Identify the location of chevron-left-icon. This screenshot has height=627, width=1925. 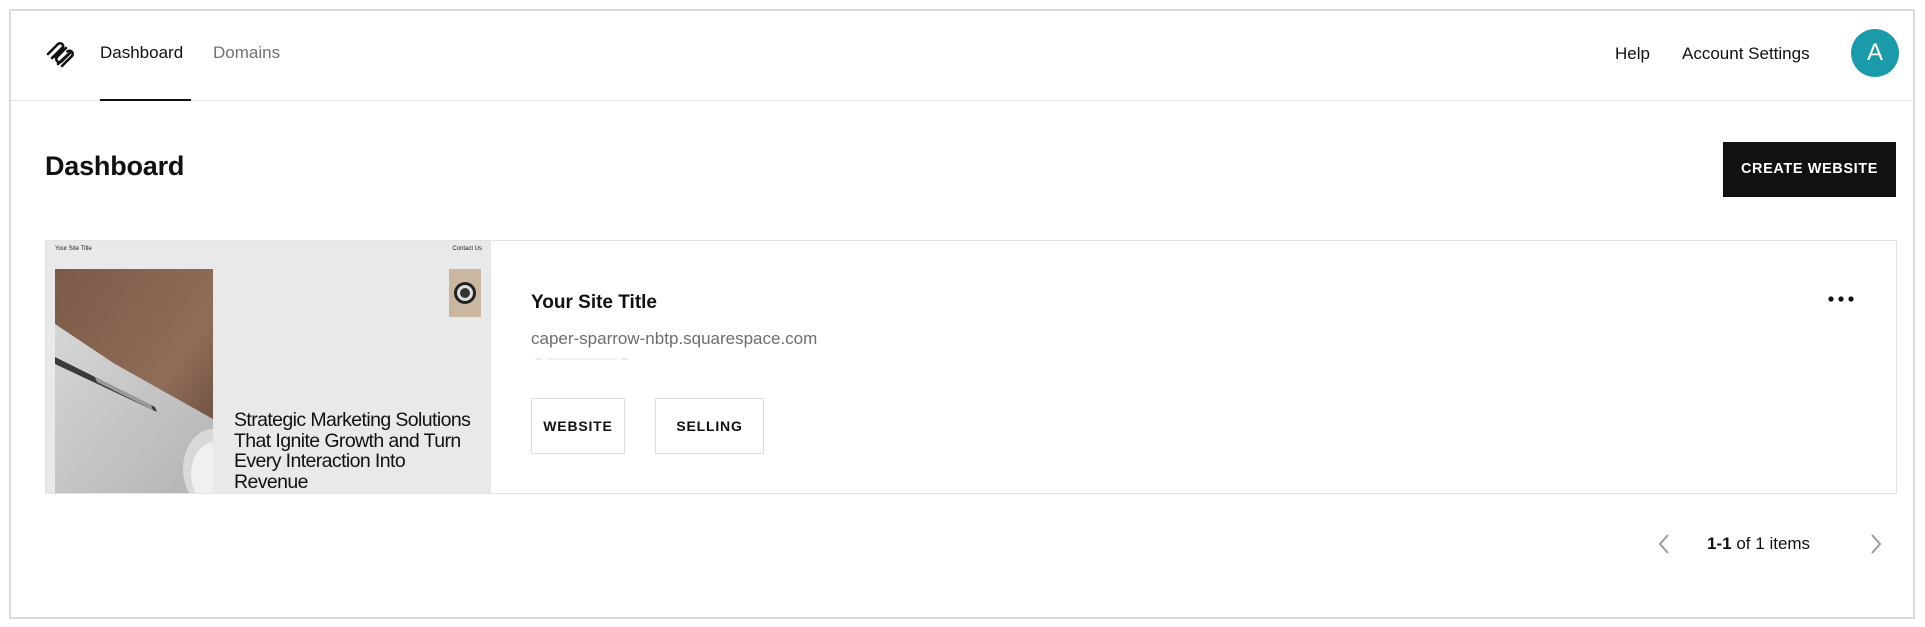
(1664, 544).